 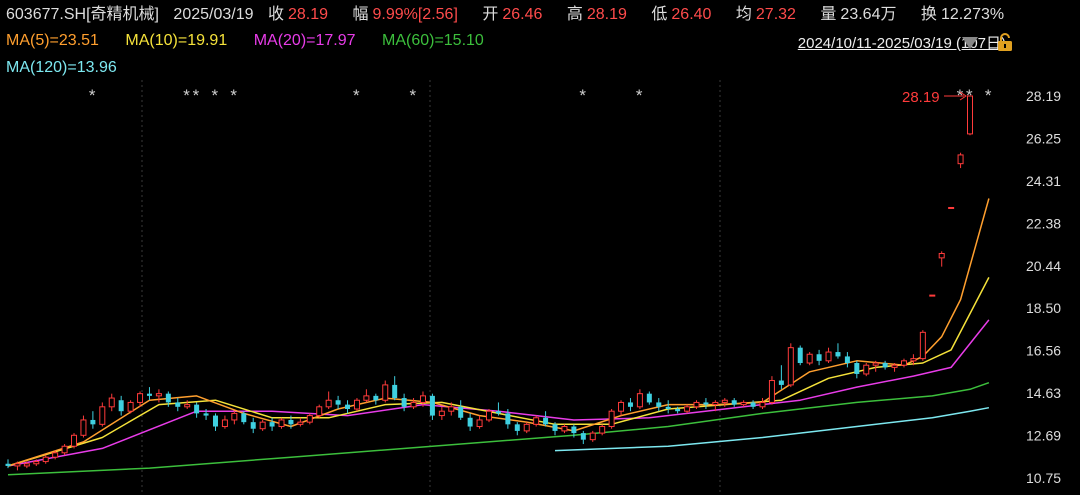 I want to click on open-value: 26.46, so click(x=522, y=14).